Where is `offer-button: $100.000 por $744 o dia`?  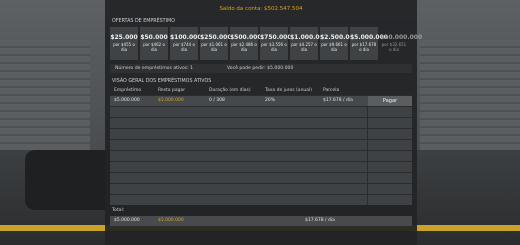
offer-button: $100.000 por $744 o dia is located at coordinates (186, 43).